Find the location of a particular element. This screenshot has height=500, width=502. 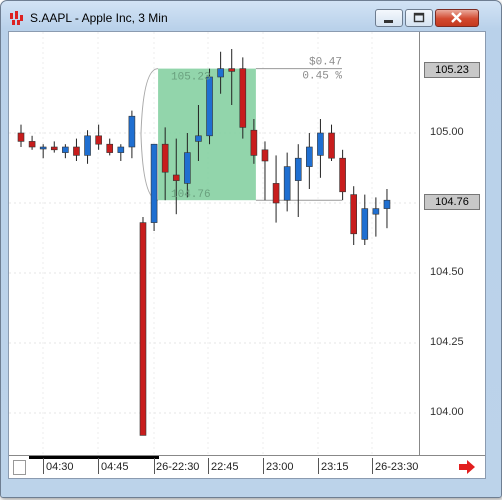

close-button is located at coordinates (457, 18).